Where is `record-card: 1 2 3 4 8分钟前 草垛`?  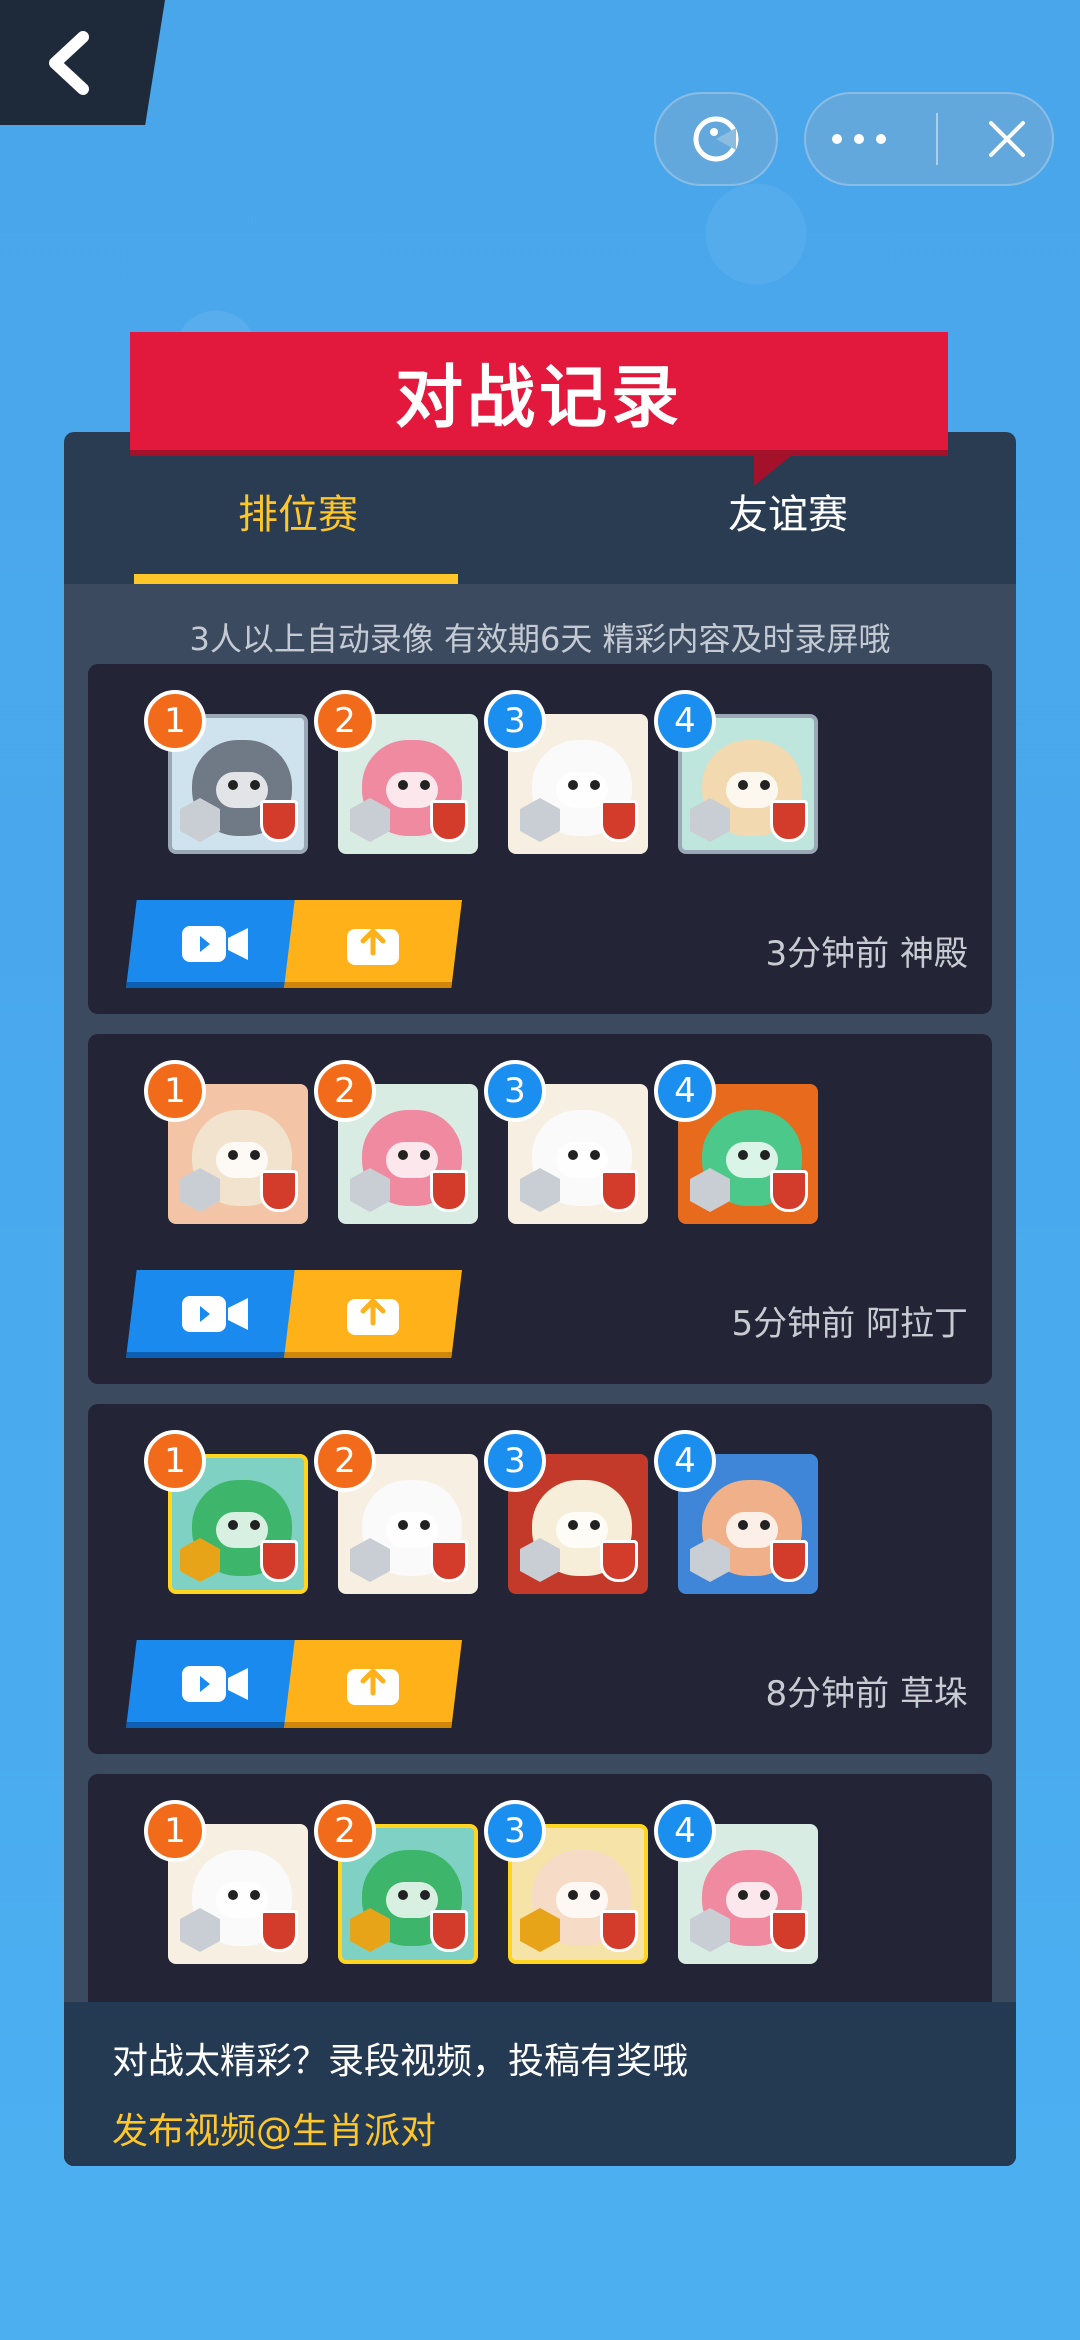 record-card: 1 2 3 4 8分钟前 草垛 is located at coordinates (540, 1579).